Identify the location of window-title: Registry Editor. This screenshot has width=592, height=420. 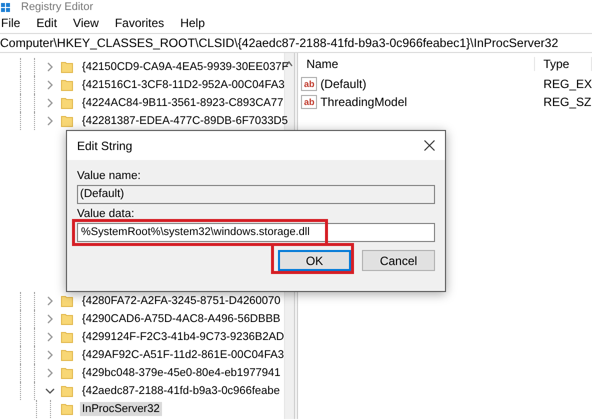
(57, 7).